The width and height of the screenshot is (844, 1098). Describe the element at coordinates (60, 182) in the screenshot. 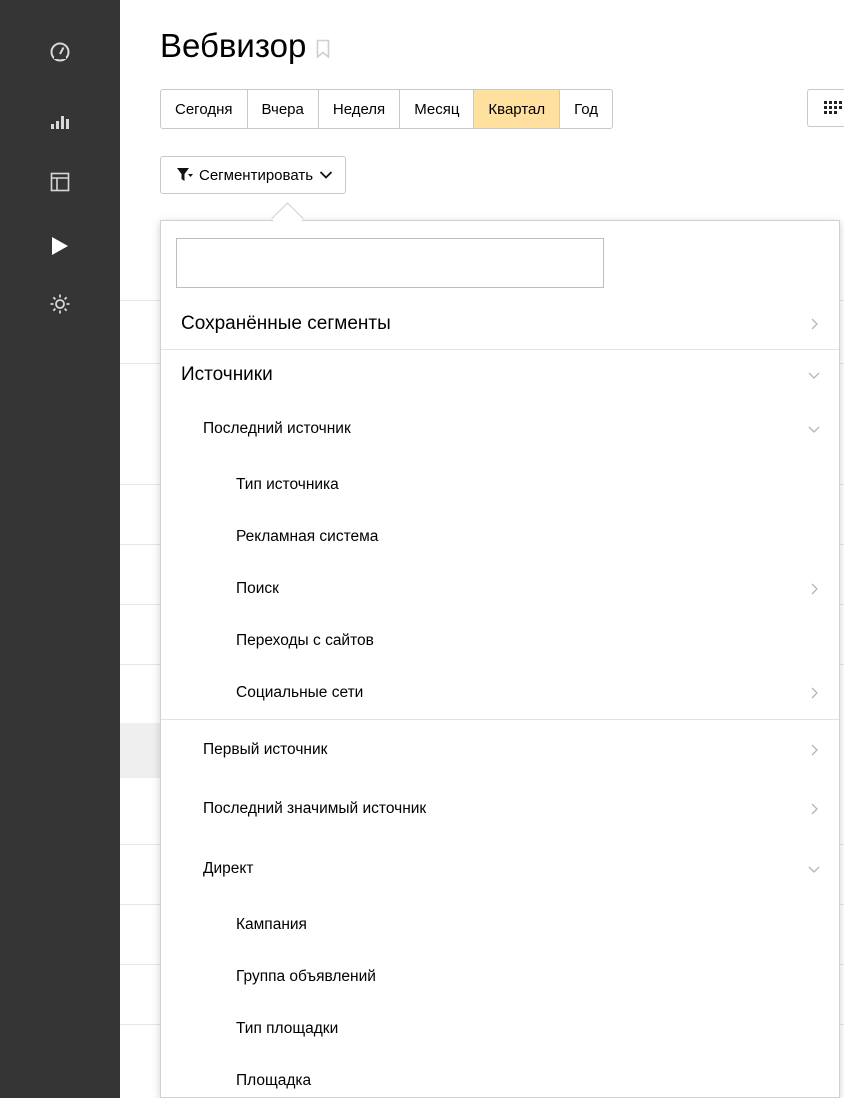

I see `layout-icon` at that location.